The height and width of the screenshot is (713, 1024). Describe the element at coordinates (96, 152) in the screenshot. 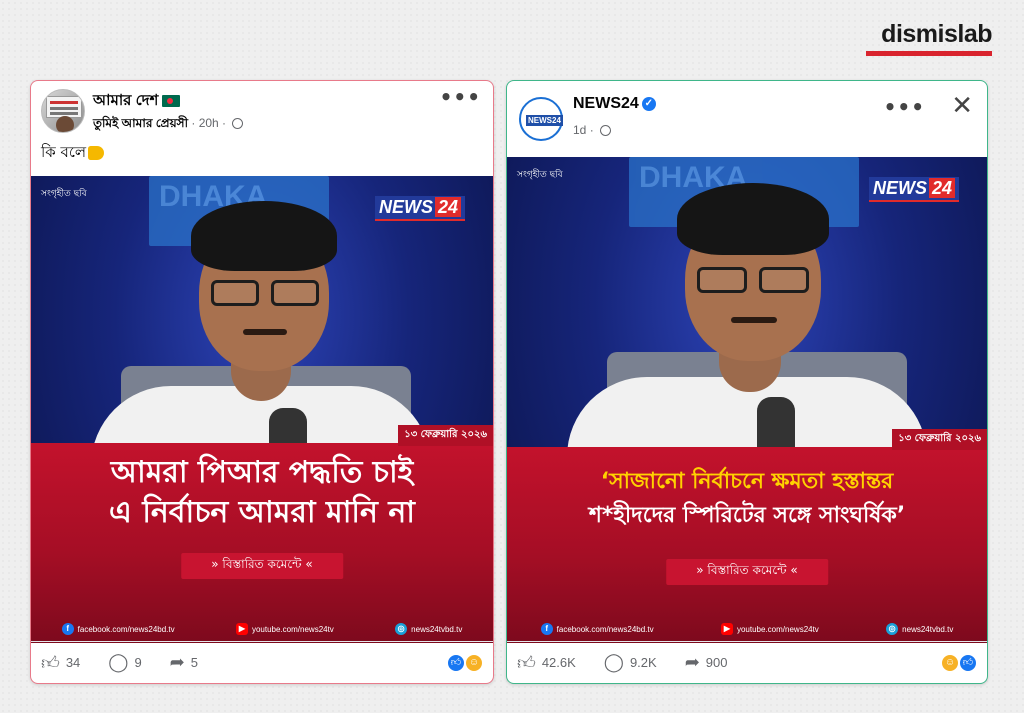

I see `fist-emoji-icon` at that location.